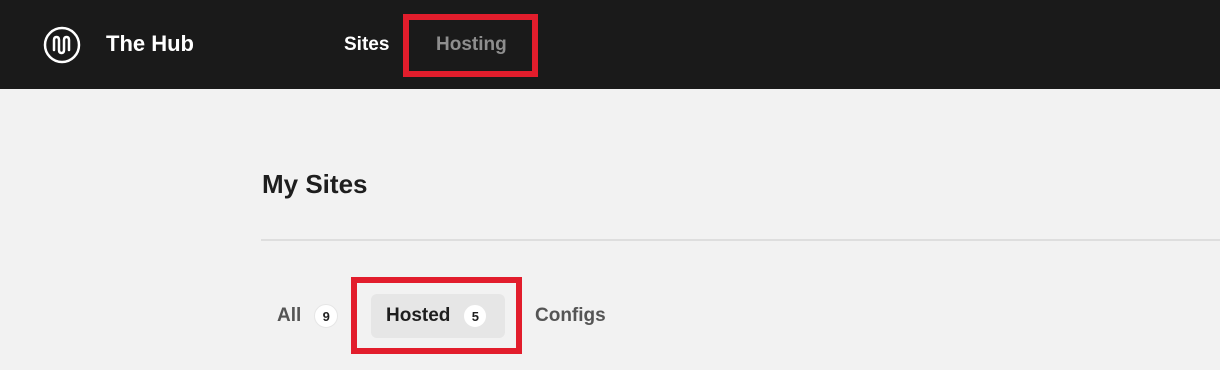  Describe the element at coordinates (740, 240) in the screenshot. I see `divider` at that location.